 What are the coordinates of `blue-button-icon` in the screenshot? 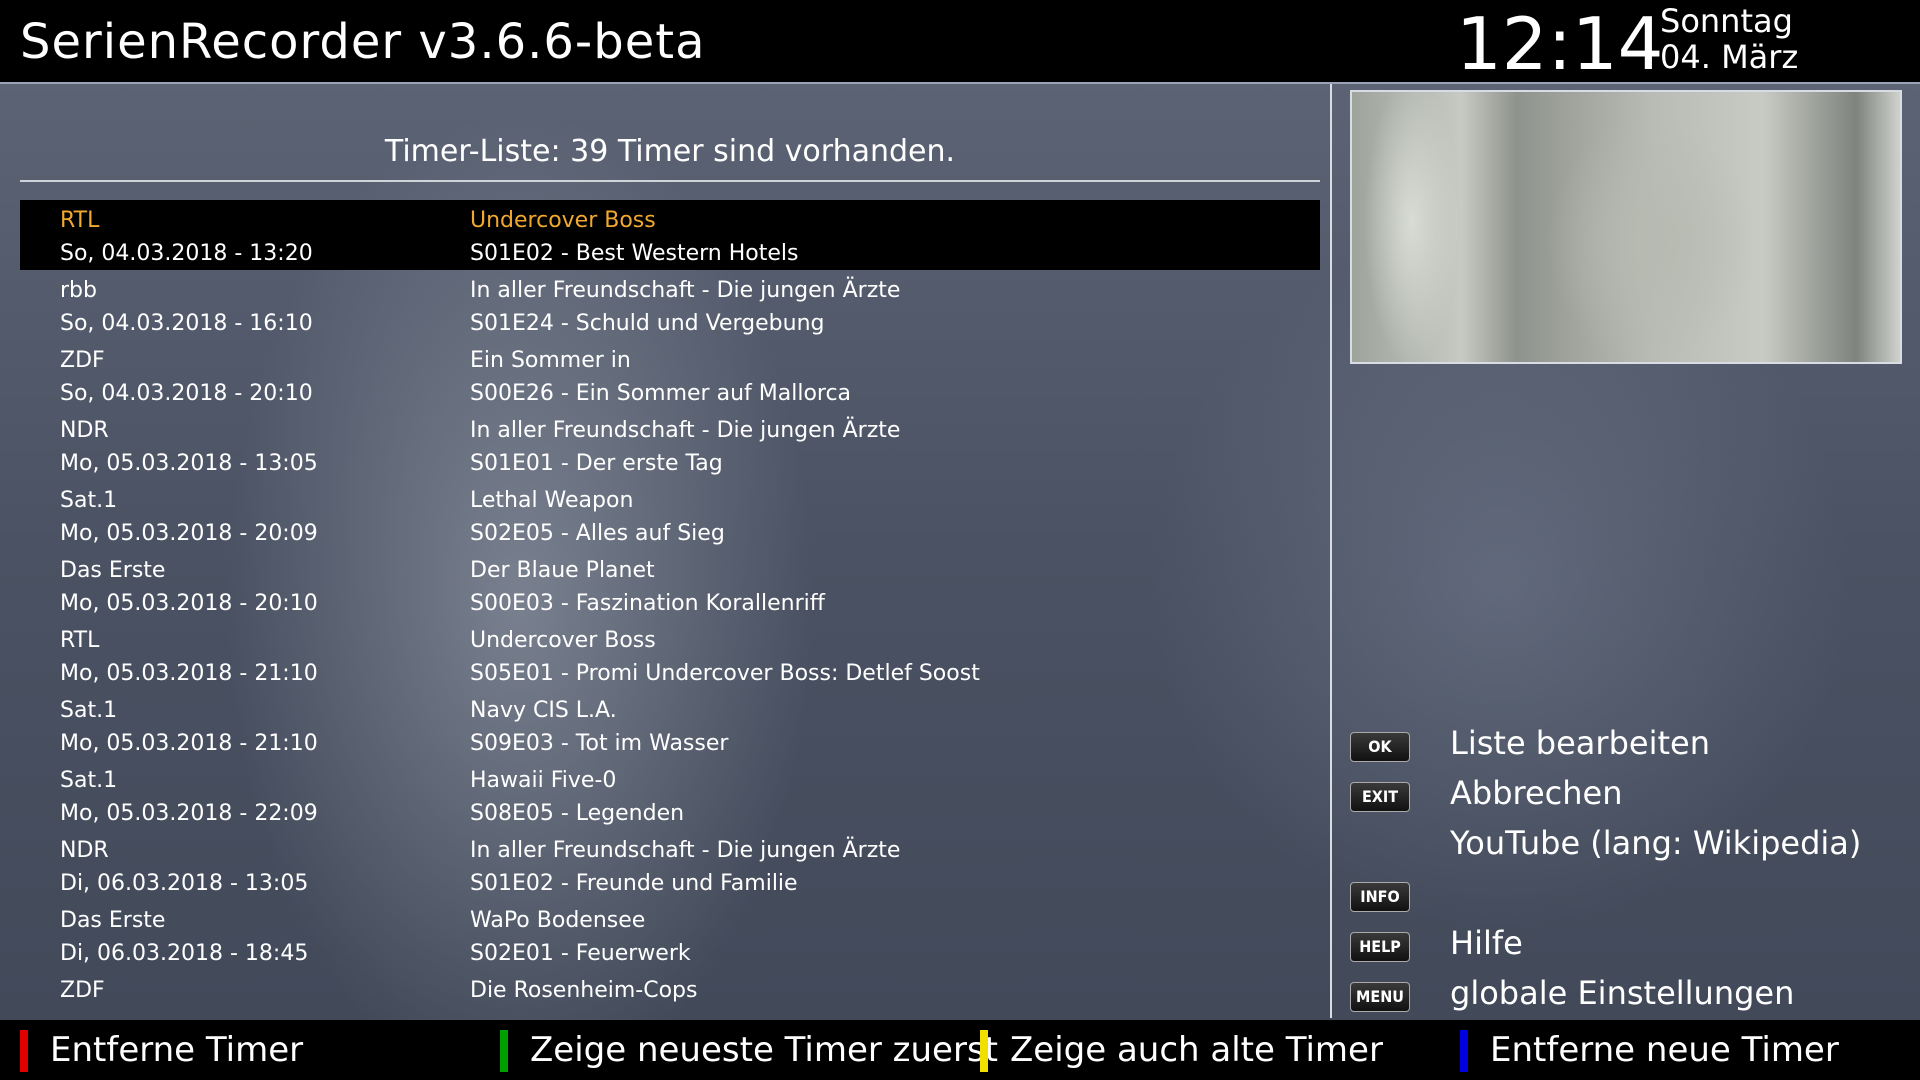 It's located at (1464, 1051).